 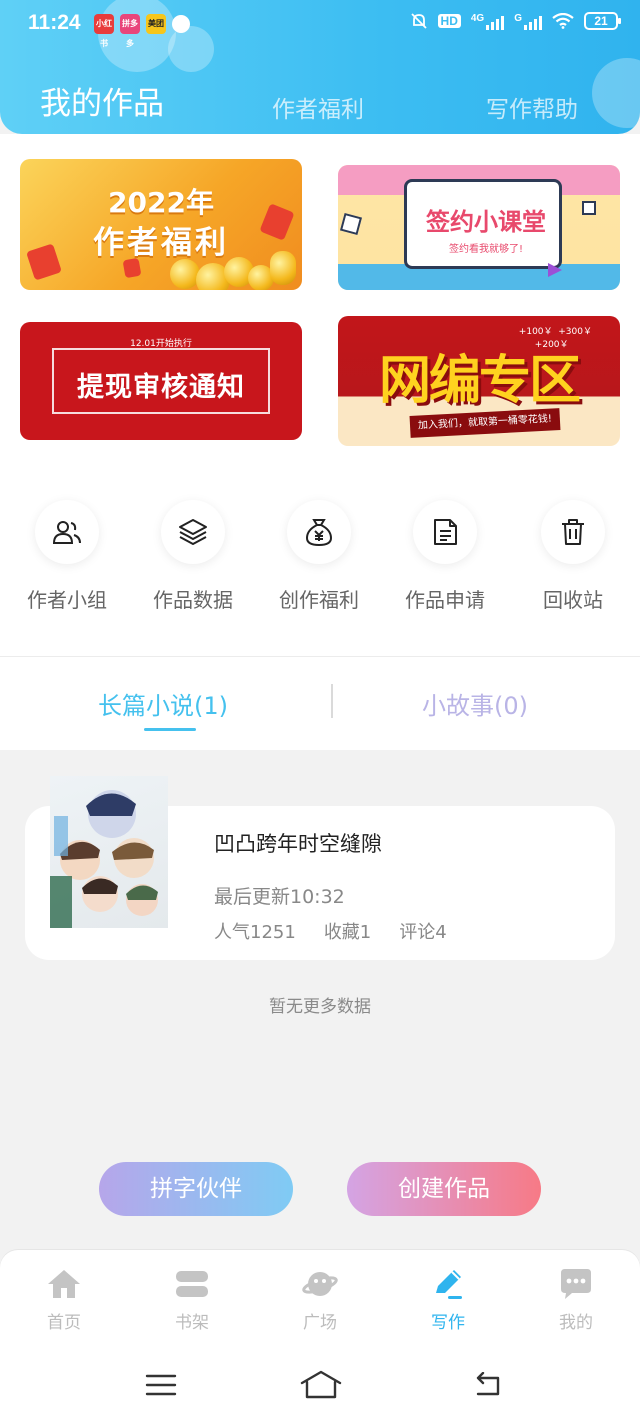 I want to click on work-title: 凹凸跨年时空缝隙, so click(x=298, y=843).